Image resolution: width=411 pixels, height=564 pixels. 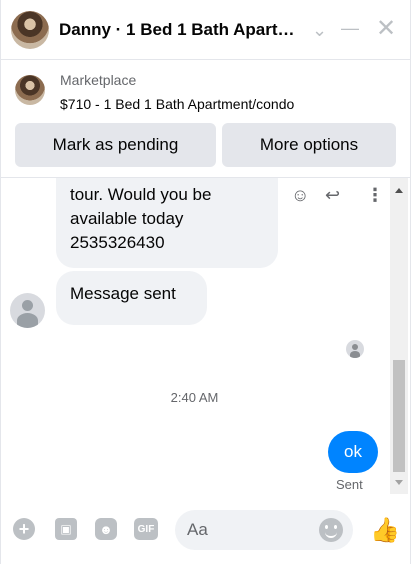 I want to click on chat-header: Danny · 1 Bed 1 Bath Apart… ⌄ — ✕, so click(x=206, y=30).